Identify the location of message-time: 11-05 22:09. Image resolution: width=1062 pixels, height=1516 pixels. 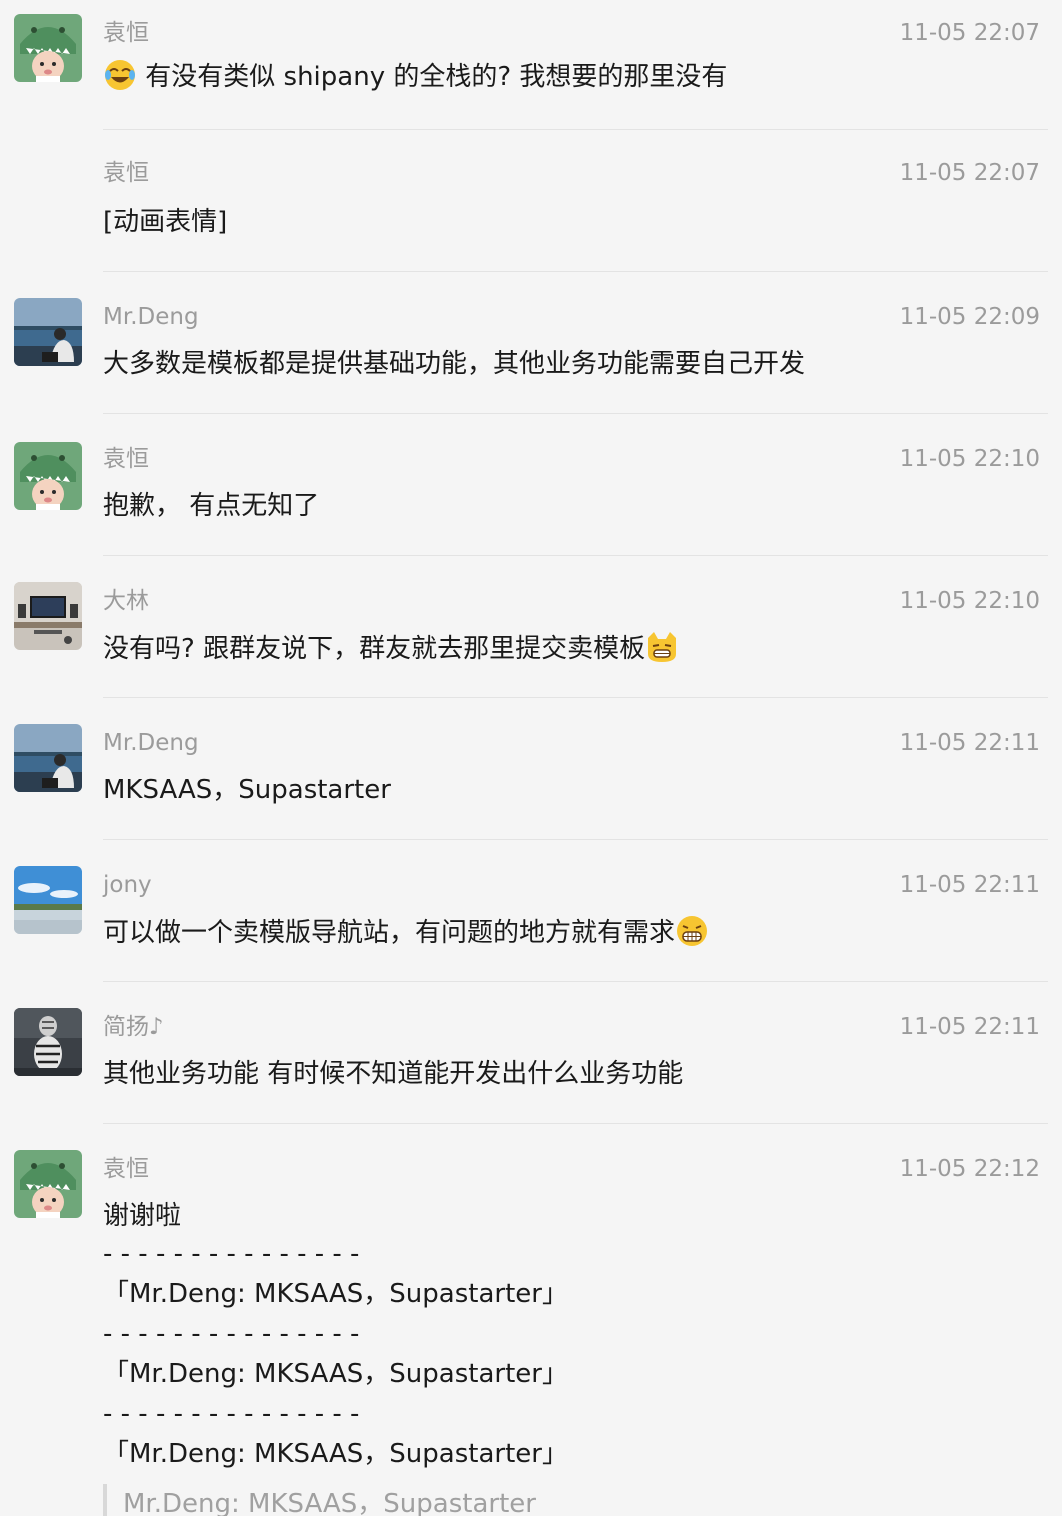
(969, 317).